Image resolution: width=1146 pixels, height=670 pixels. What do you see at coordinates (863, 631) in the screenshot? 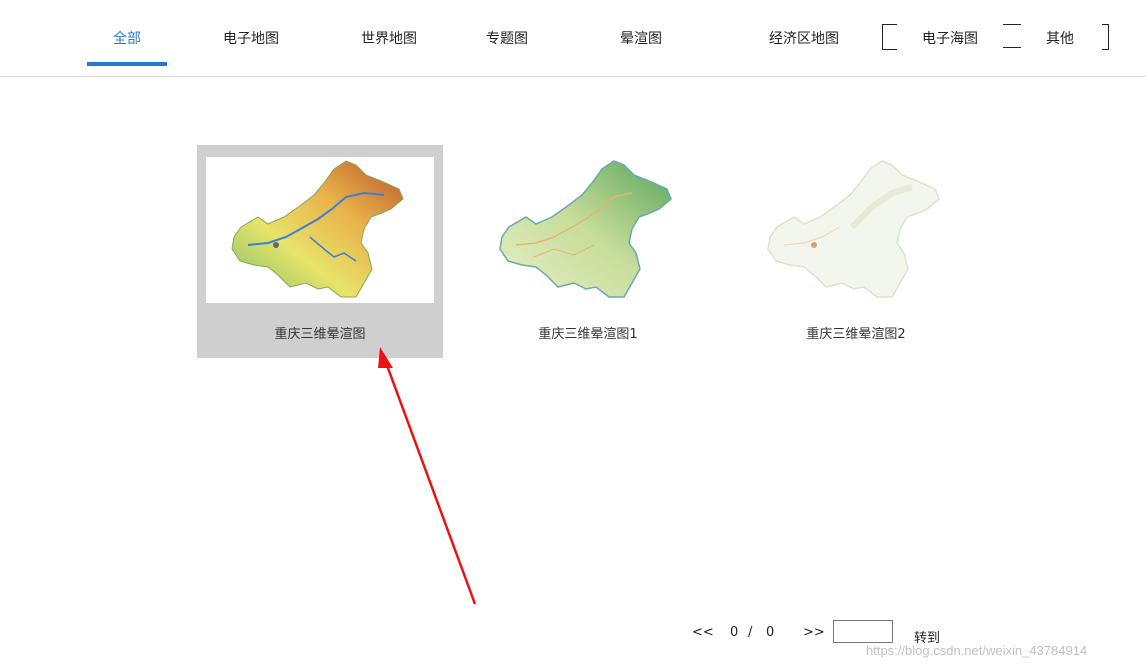
I see `page-number-input` at bounding box center [863, 631].